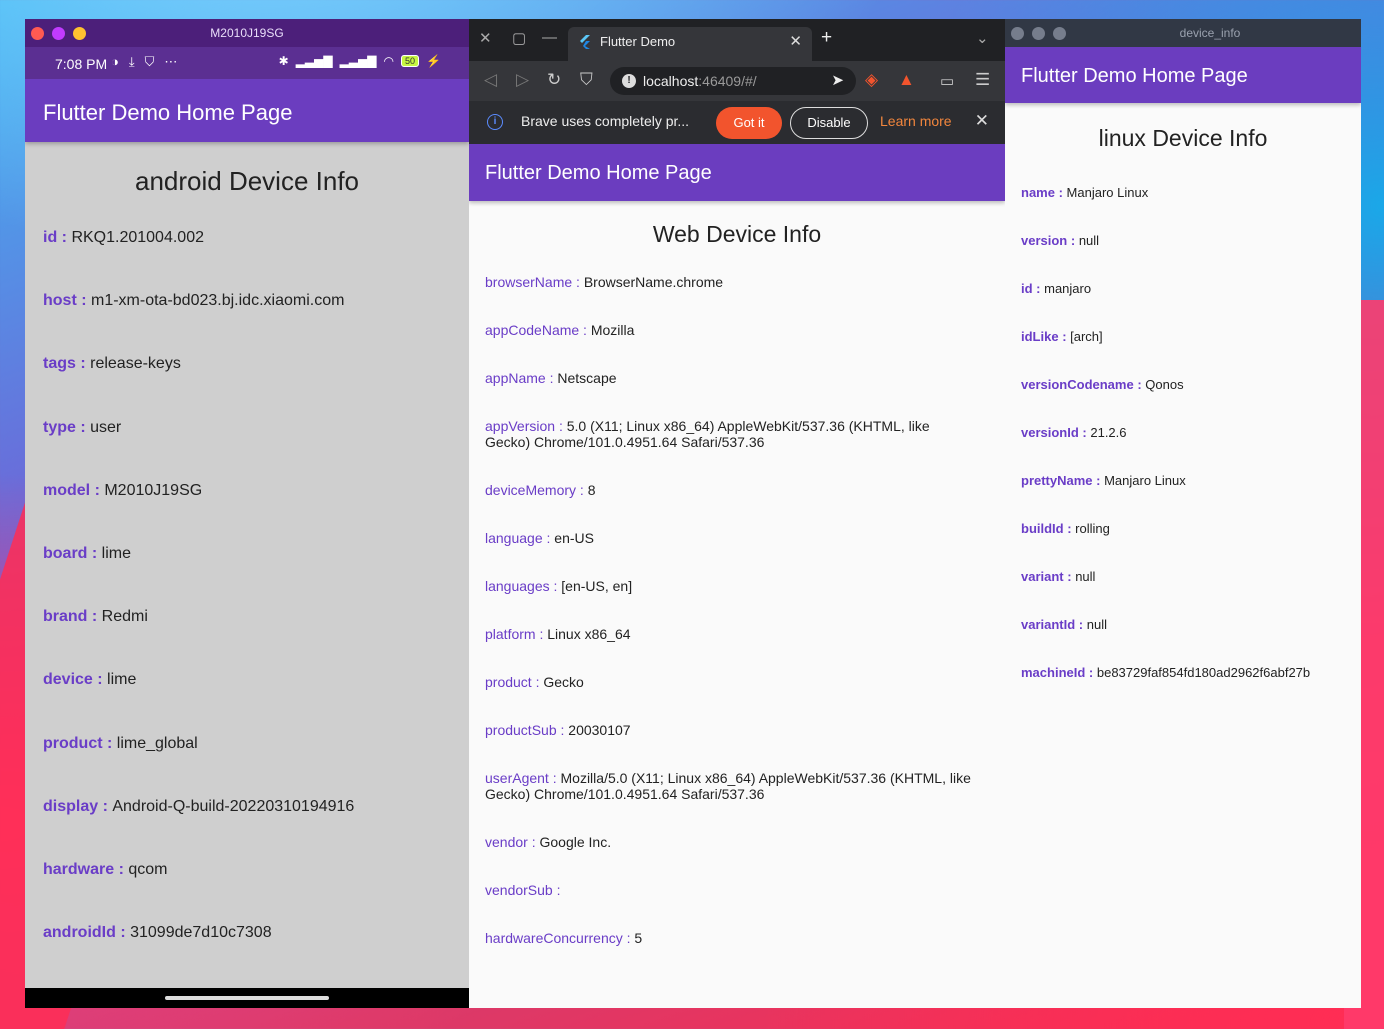 This screenshot has height=1029, width=1384. What do you see at coordinates (597, 586) in the screenshot?
I see `info-value: [en-US, en]` at bounding box center [597, 586].